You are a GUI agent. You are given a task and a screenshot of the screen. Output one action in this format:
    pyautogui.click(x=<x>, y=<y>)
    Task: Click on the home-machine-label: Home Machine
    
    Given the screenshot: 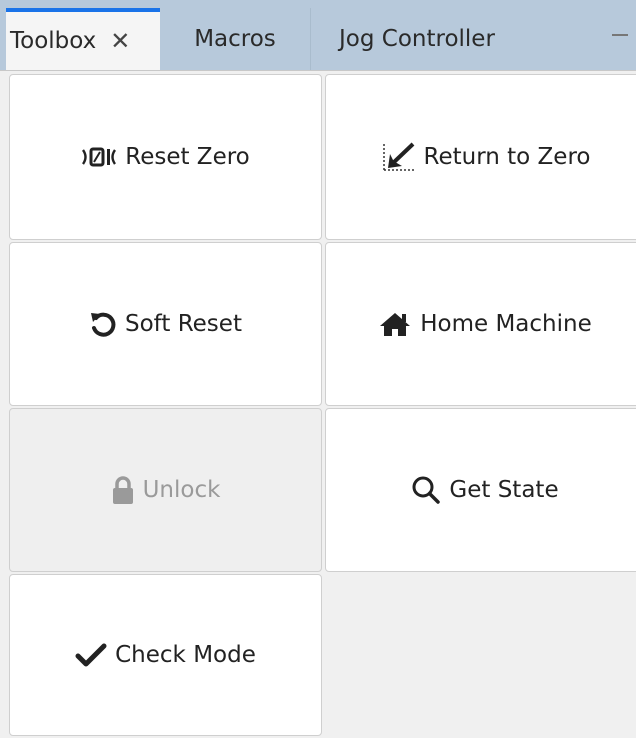 What is the action you would take?
    pyautogui.click(x=506, y=324)
    